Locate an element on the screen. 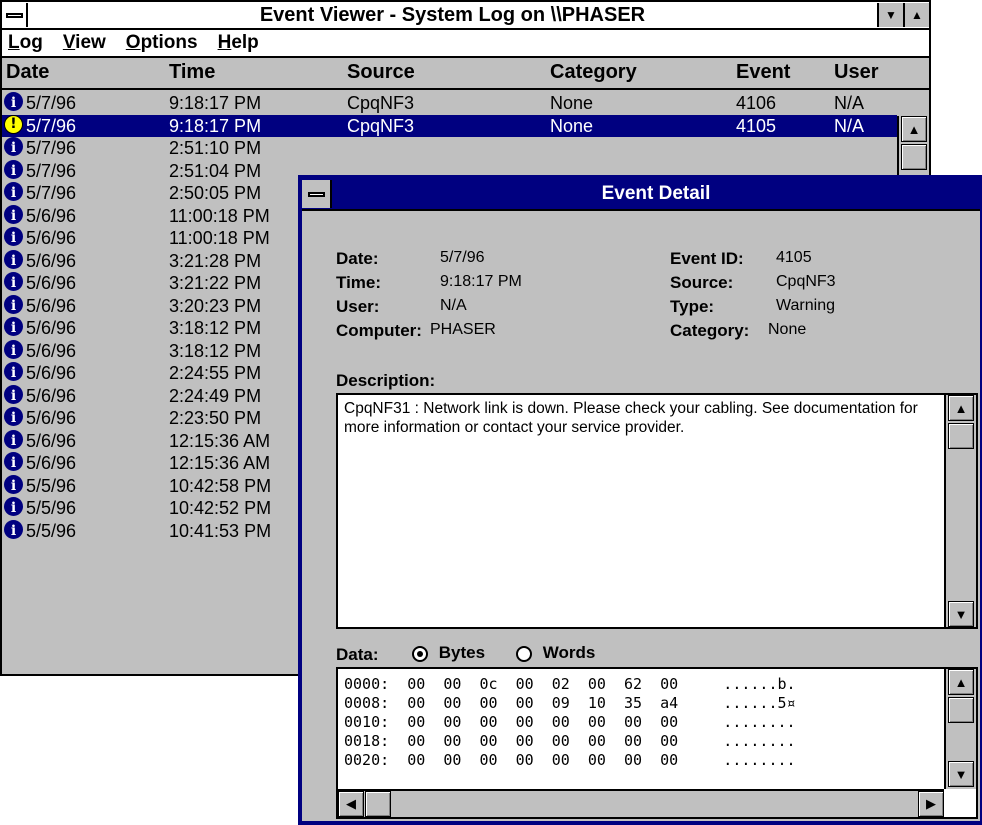 The height and width of the screenshot is (825, 982). words-label: Words is located at coordinates (569, 652).